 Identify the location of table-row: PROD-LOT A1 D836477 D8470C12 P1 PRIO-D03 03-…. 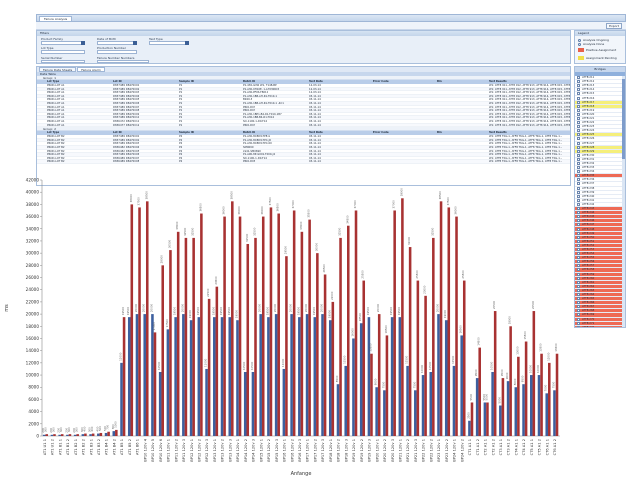
(303, 125).